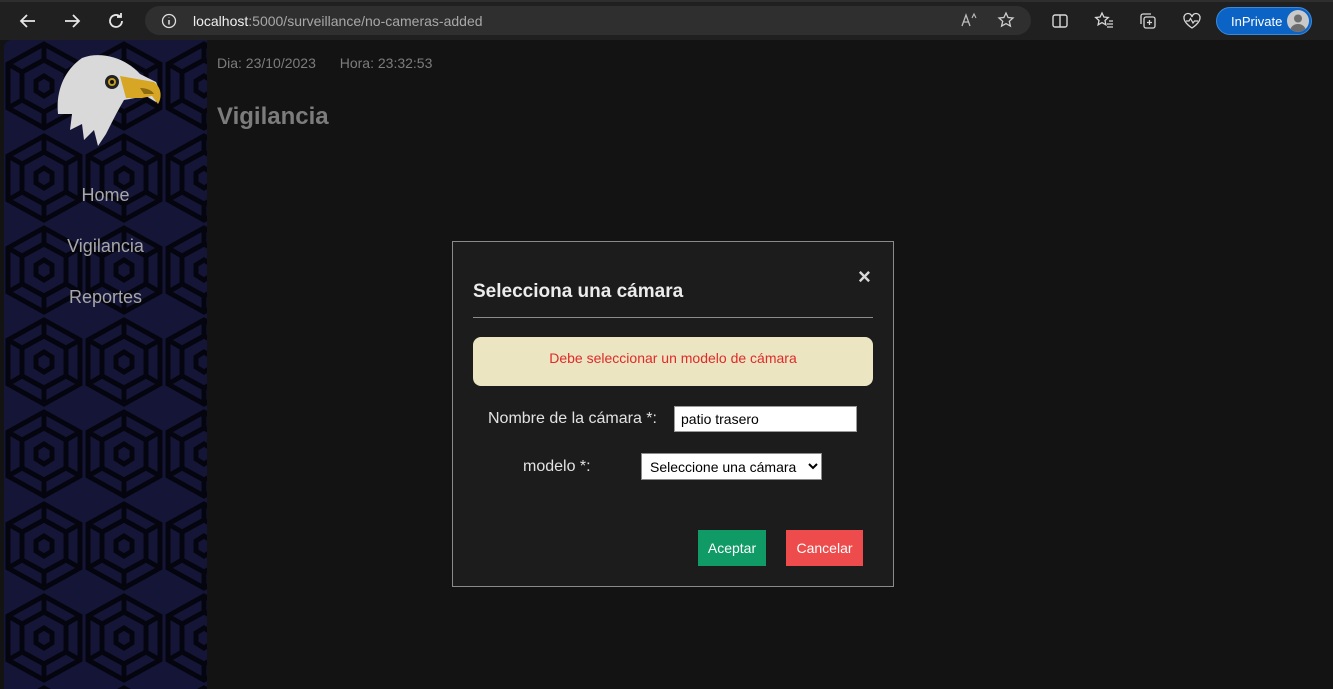 The width and height of the screenshot is (1333, 689). I want to click on close-button: ×, so click(864, 277).